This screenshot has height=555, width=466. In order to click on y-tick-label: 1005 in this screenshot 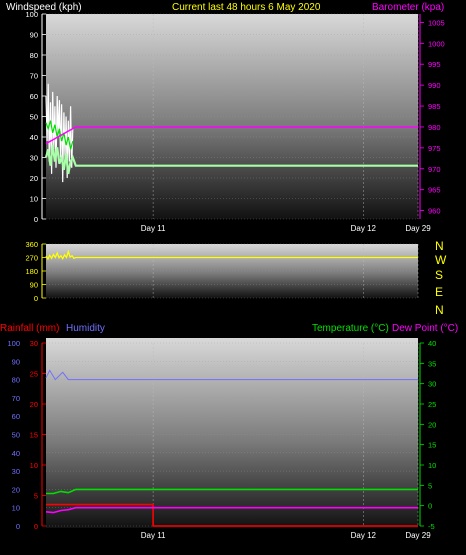, I will do `click(436, 22)`.